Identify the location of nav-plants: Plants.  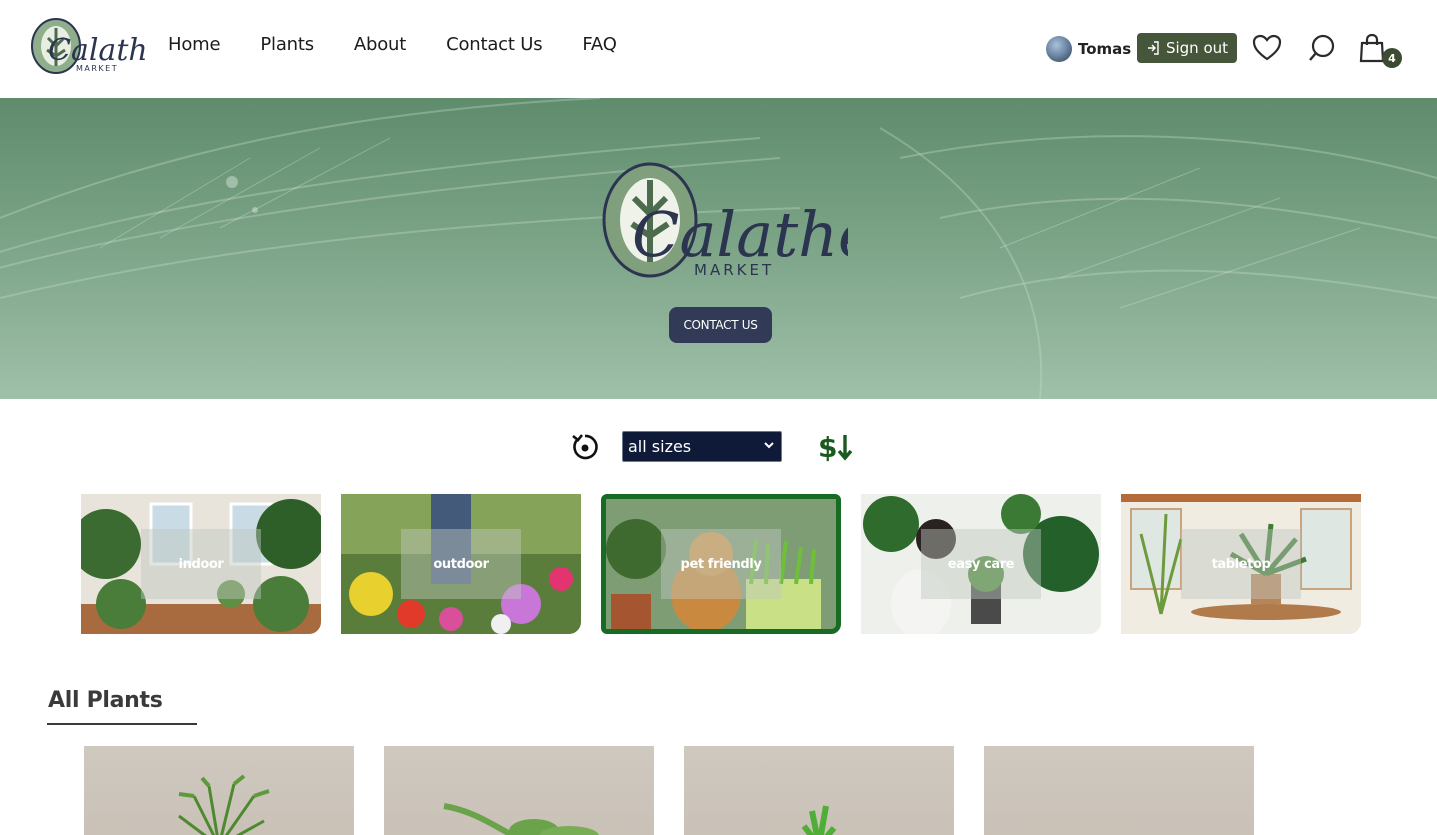
(287, 44).